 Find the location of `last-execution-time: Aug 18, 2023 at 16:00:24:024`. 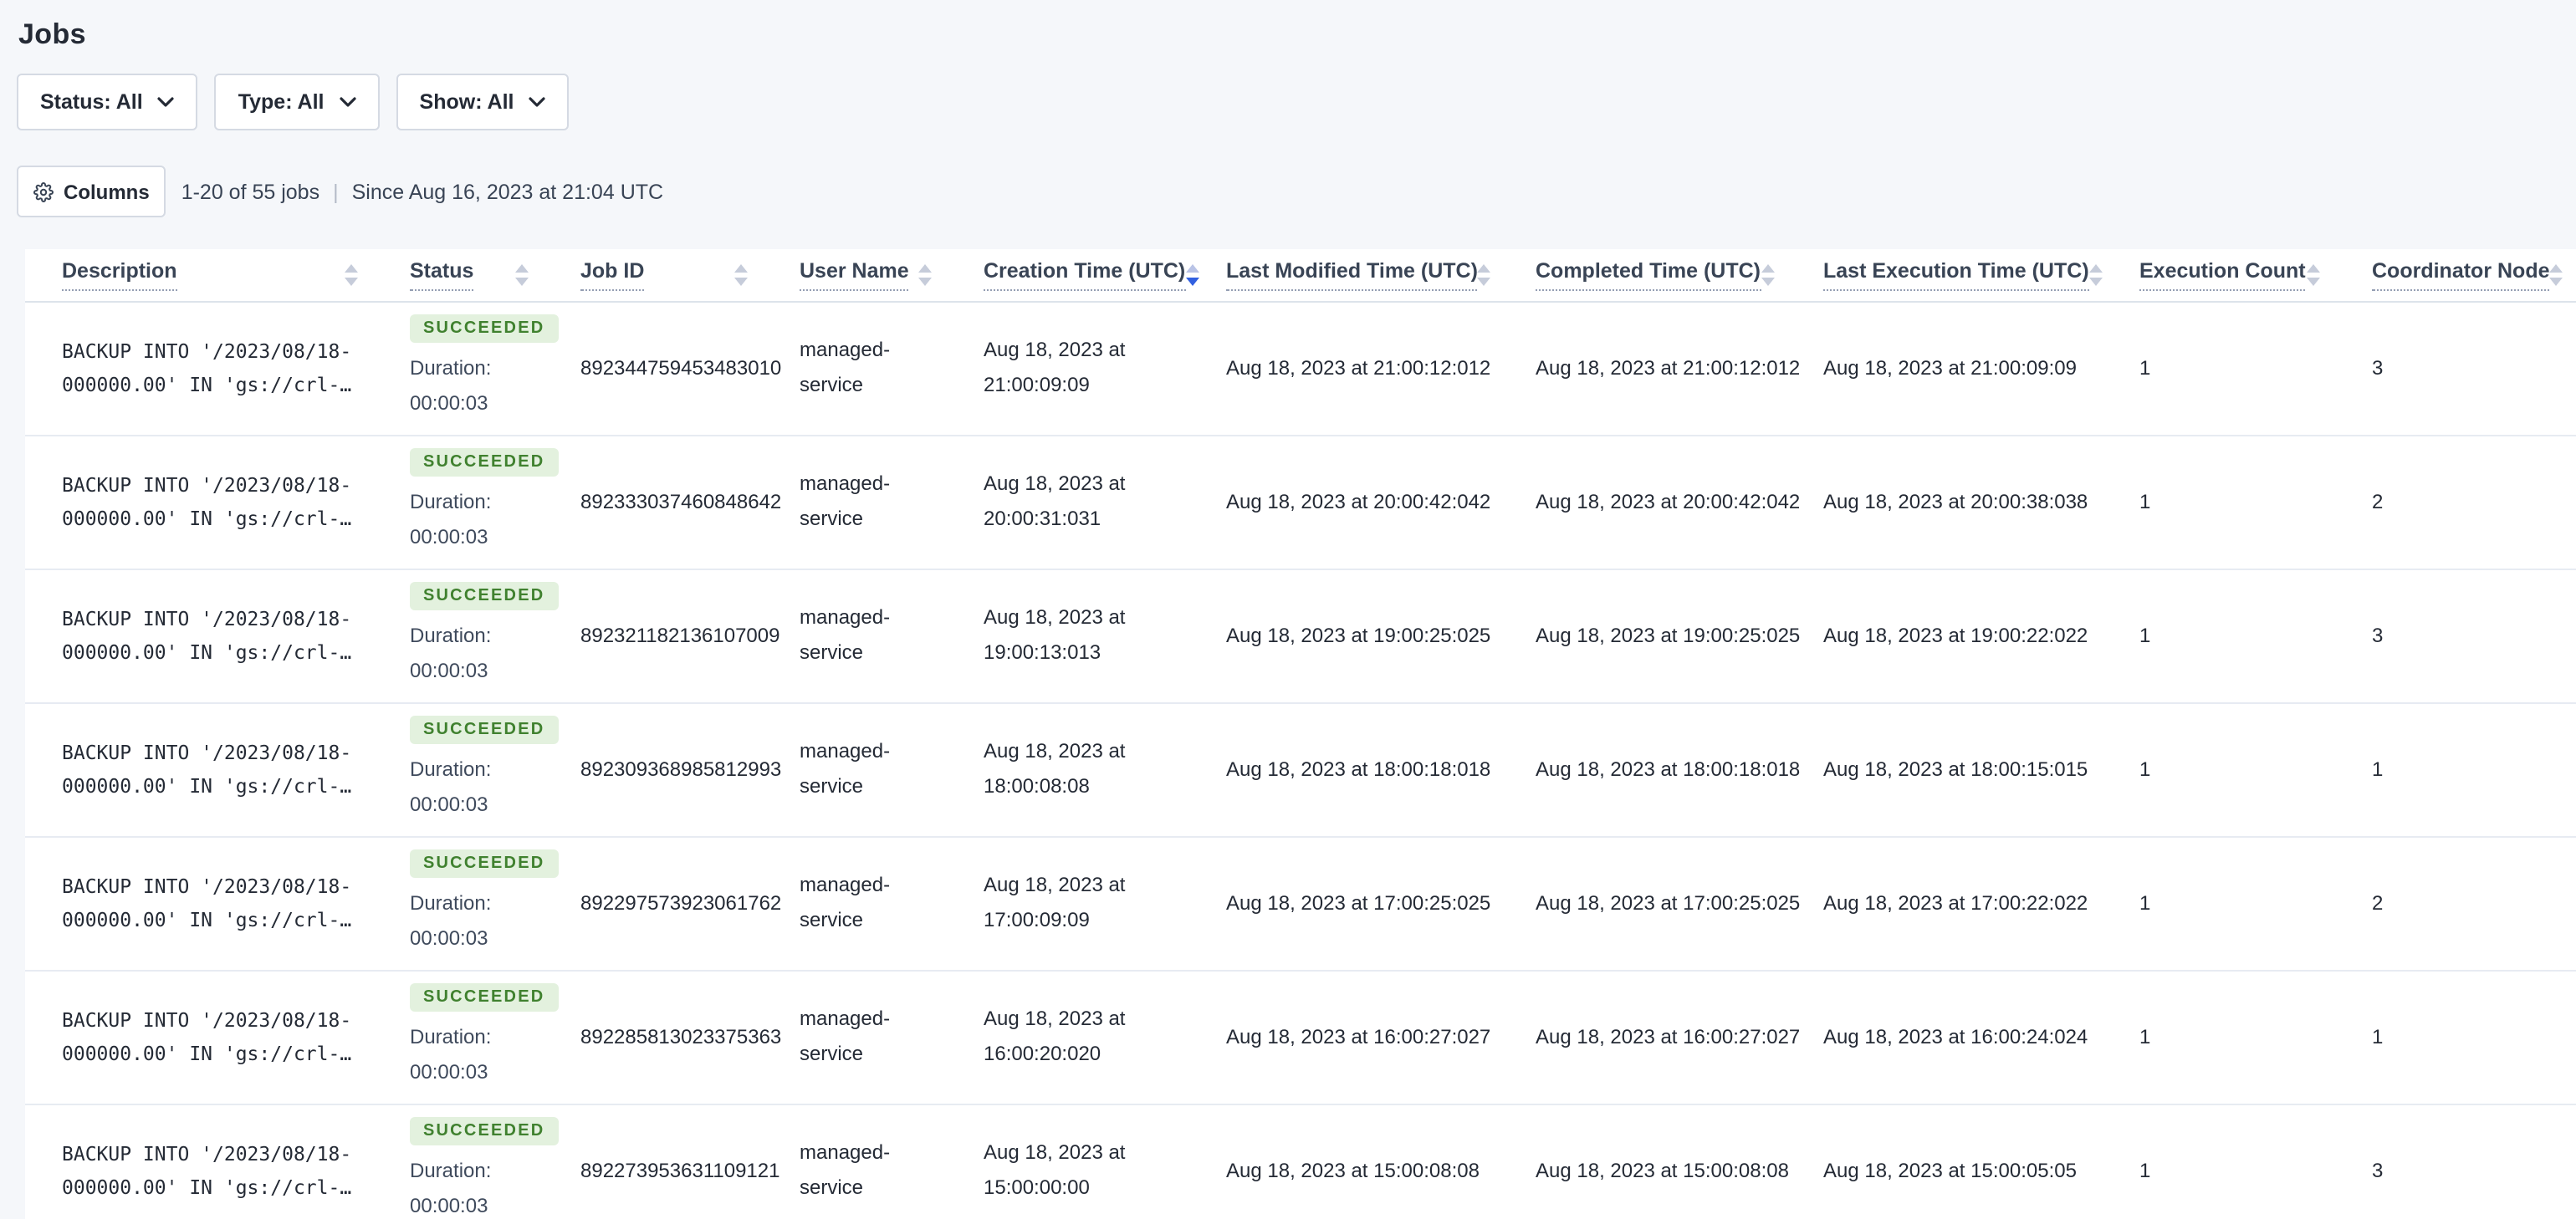

last-execution-time: Aug 18, 2023 at 16:00:24:024 is located at coordinates (1955, 1036).